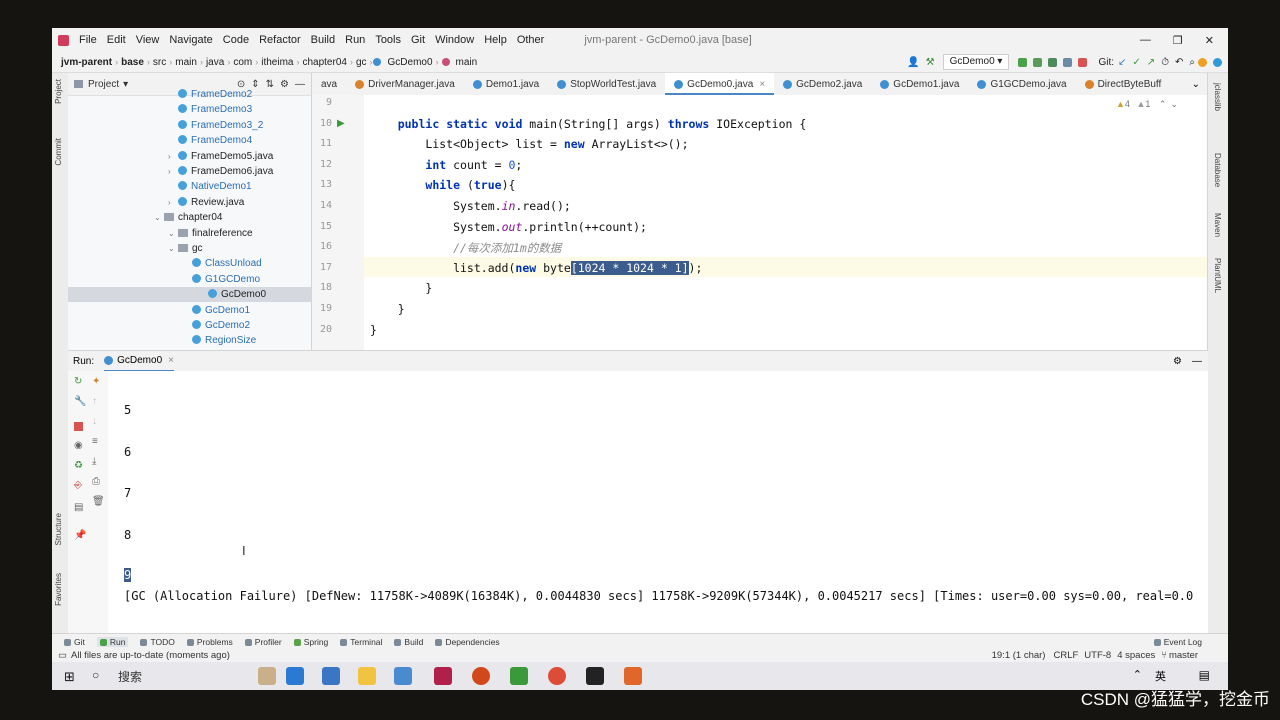 The height and width of the screenshot is (720, 1280). What do you see at coordinates (125, 84) in the screenshot?
I see `project-dropdown-icon: ▾` at bounding box center [125, 84].